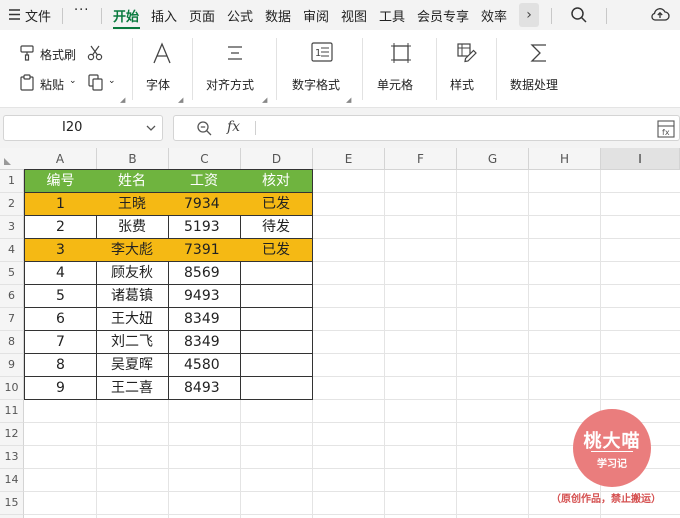 The image size is (680, 518). What do you see at coordinates (233, 127) in the screenshot?
I see `function-icon: fx` at bounding box center [233, 127].